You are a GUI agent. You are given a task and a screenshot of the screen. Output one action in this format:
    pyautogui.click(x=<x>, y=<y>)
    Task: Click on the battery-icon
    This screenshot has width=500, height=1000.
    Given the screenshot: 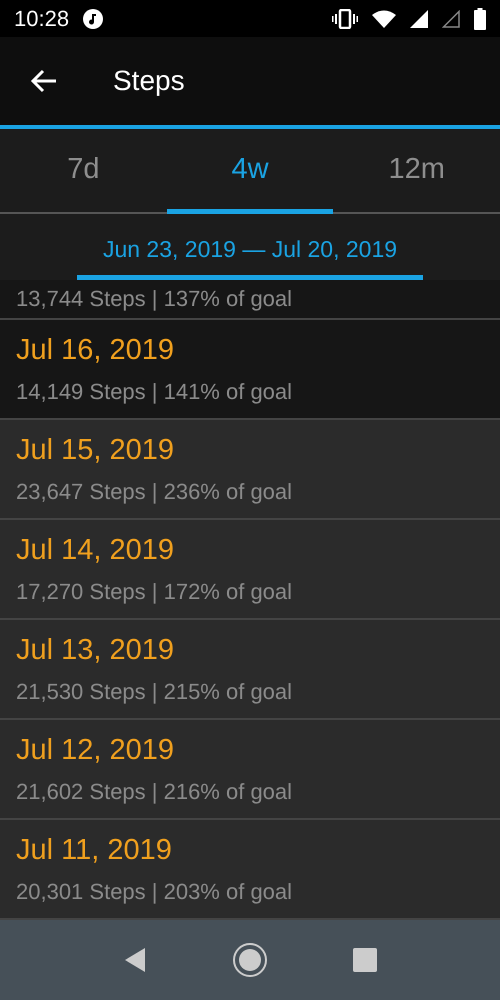 What is the action you would take?
    pyautogui.click(x=480, y=19)
    